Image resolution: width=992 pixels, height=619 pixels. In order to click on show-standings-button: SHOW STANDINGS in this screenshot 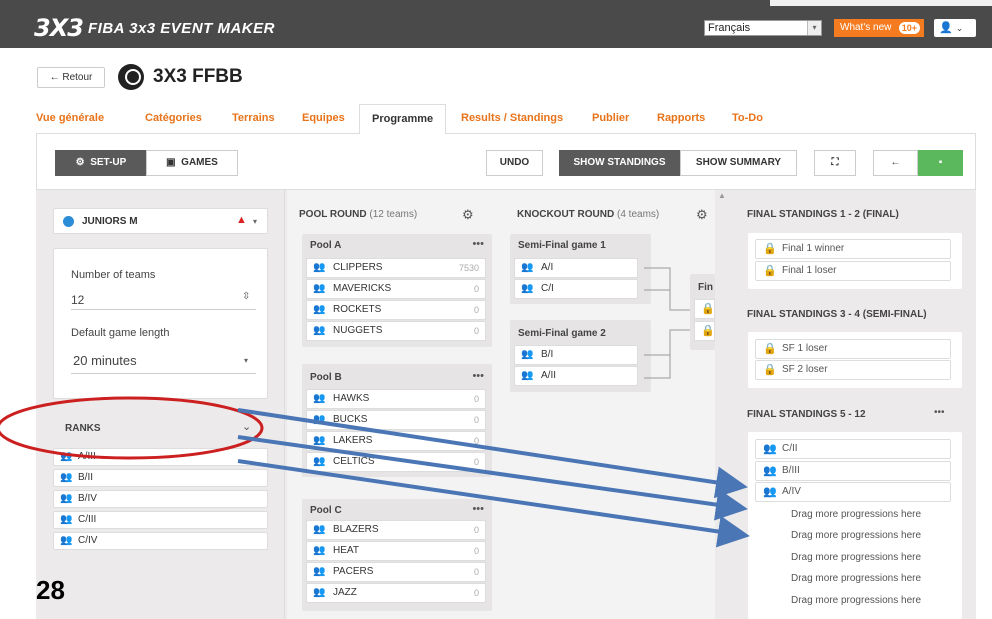, I will do `click(619, 163)`.